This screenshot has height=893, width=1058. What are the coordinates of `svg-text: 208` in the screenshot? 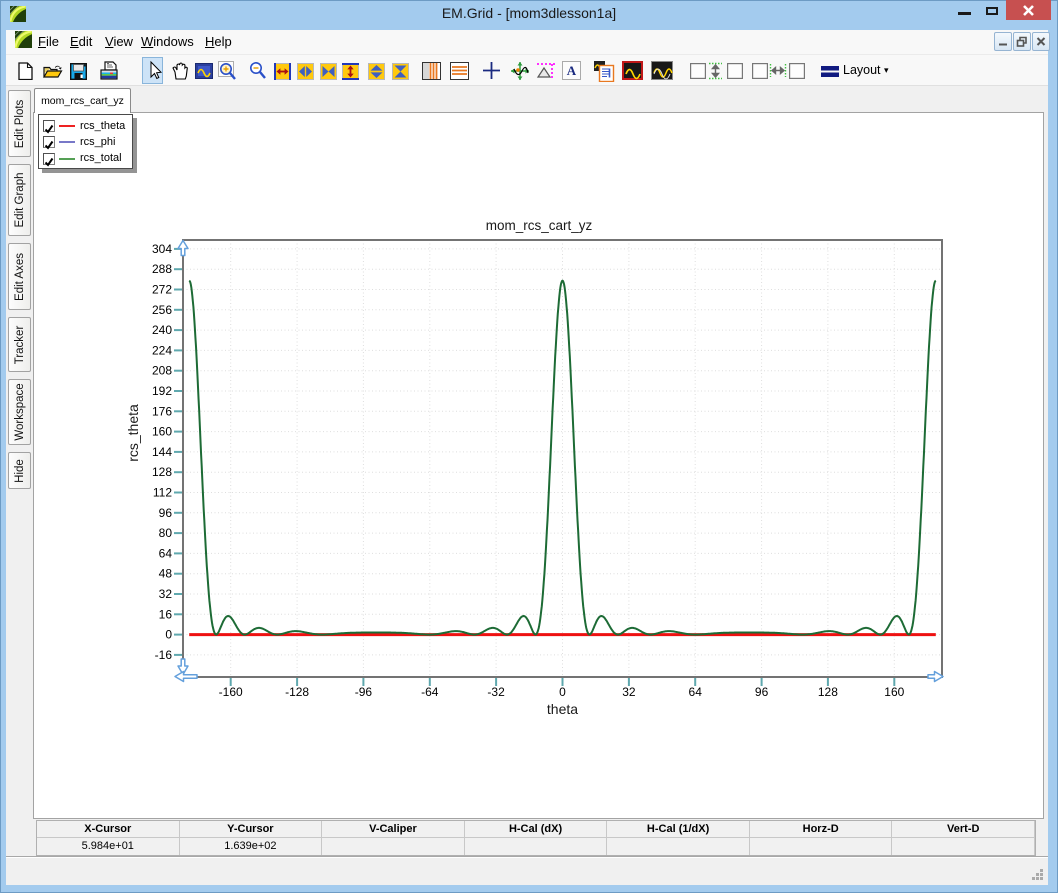 It's located at (162, 371).